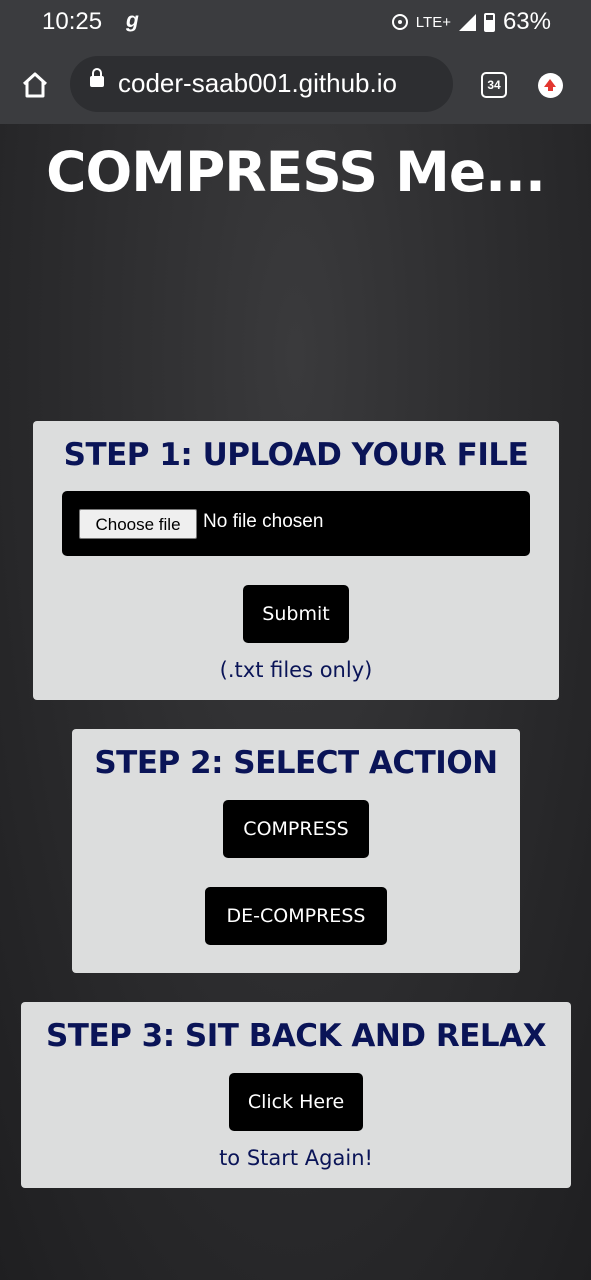 This screenshot has width=591, height=1280. What do you see at coordinates (296, 763) in the screenshot?
I see `step2-heading: STEP 2: SELECT ACTION` at bounding box center [296, 763].